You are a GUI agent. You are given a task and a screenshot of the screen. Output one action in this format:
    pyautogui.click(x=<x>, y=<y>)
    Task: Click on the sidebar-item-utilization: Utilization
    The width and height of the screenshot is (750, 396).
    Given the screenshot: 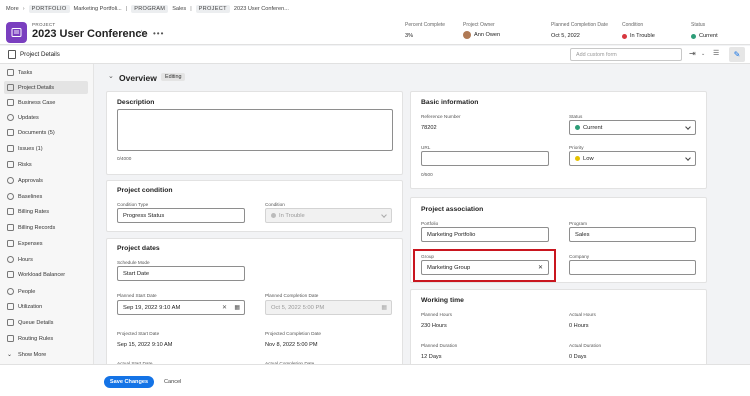 What is the action you would take?
    pyautogui.click(x=46, y=306)
    